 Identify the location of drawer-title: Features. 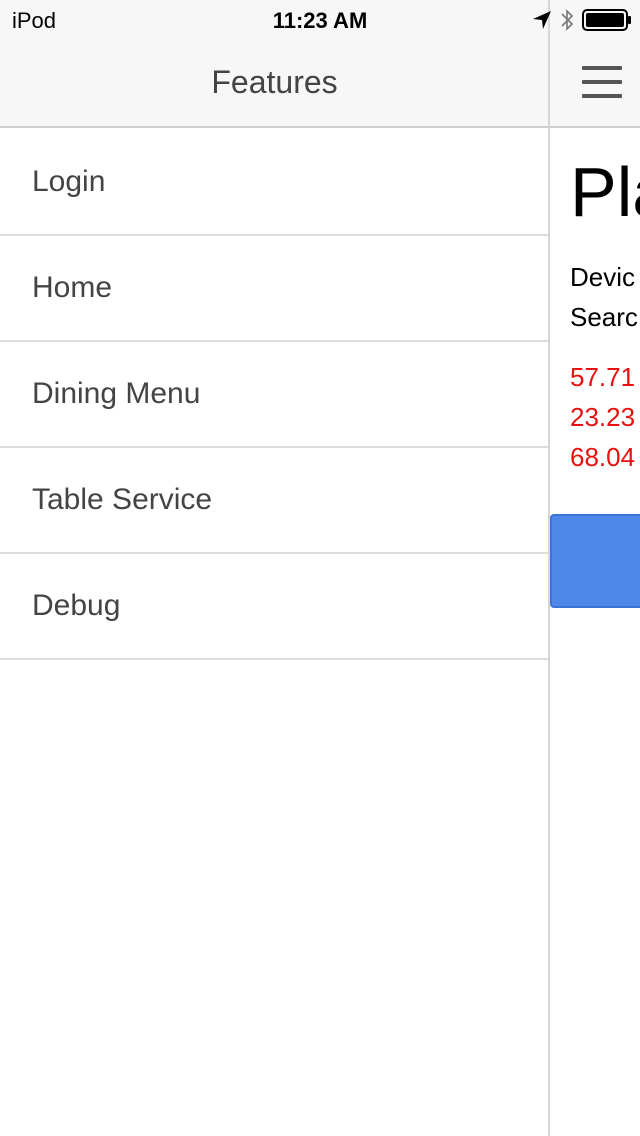
(274, 82).